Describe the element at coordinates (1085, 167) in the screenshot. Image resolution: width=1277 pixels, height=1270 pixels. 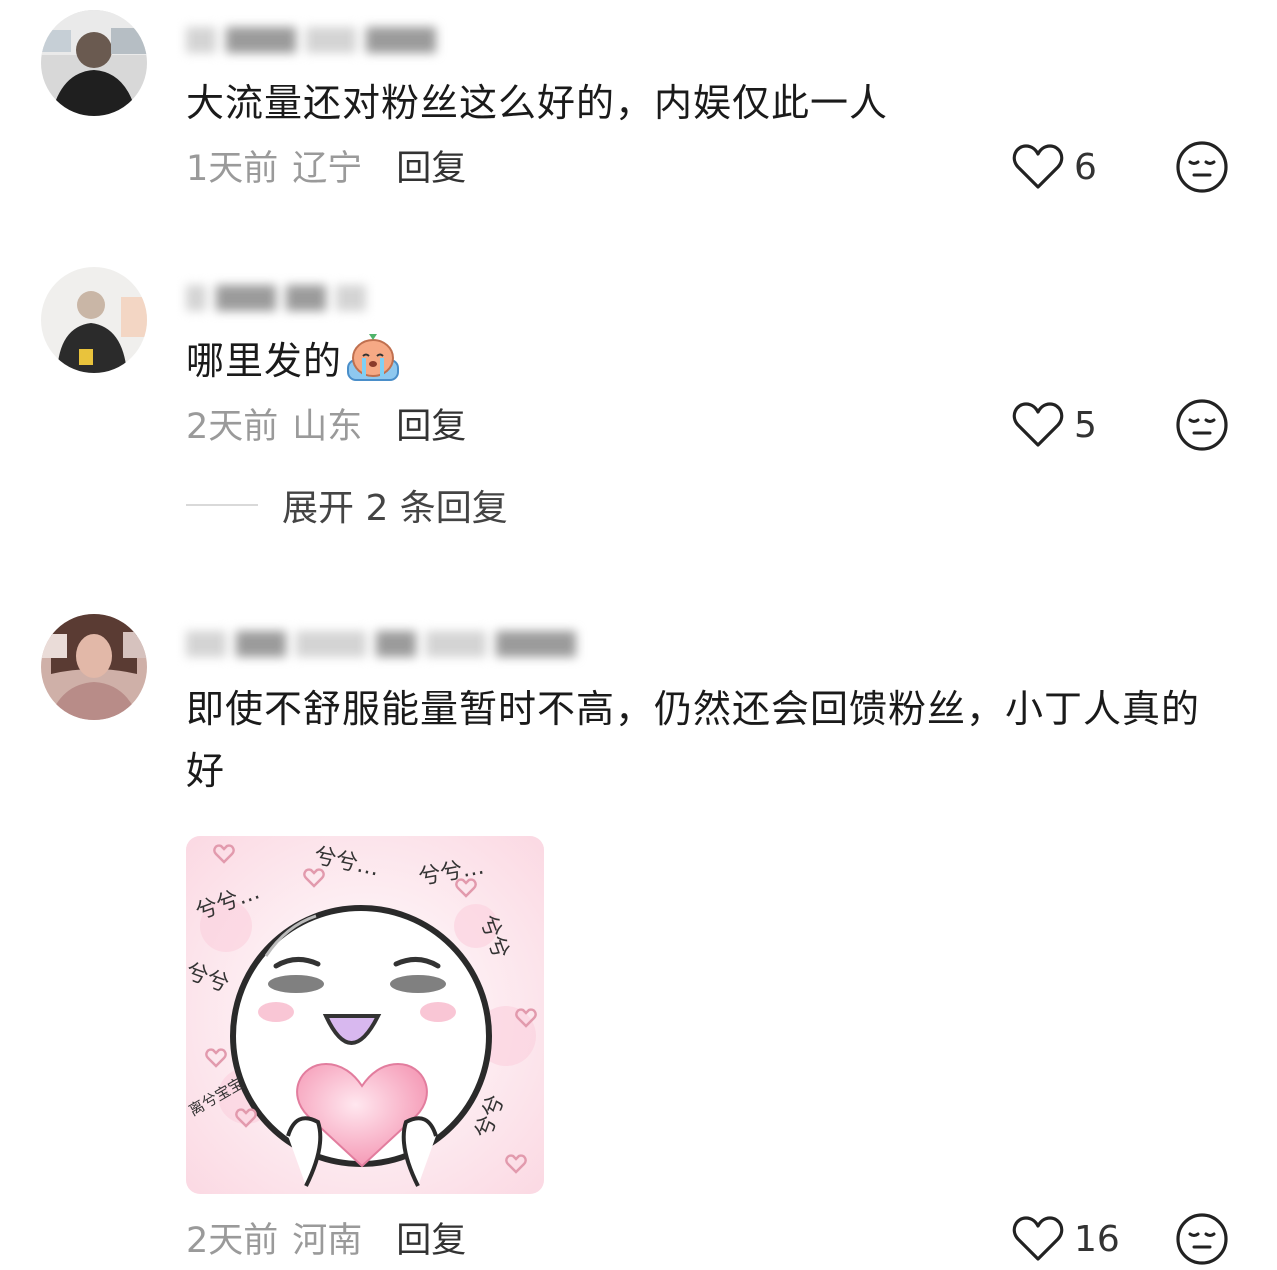
I see `like-count: 6` at that location.